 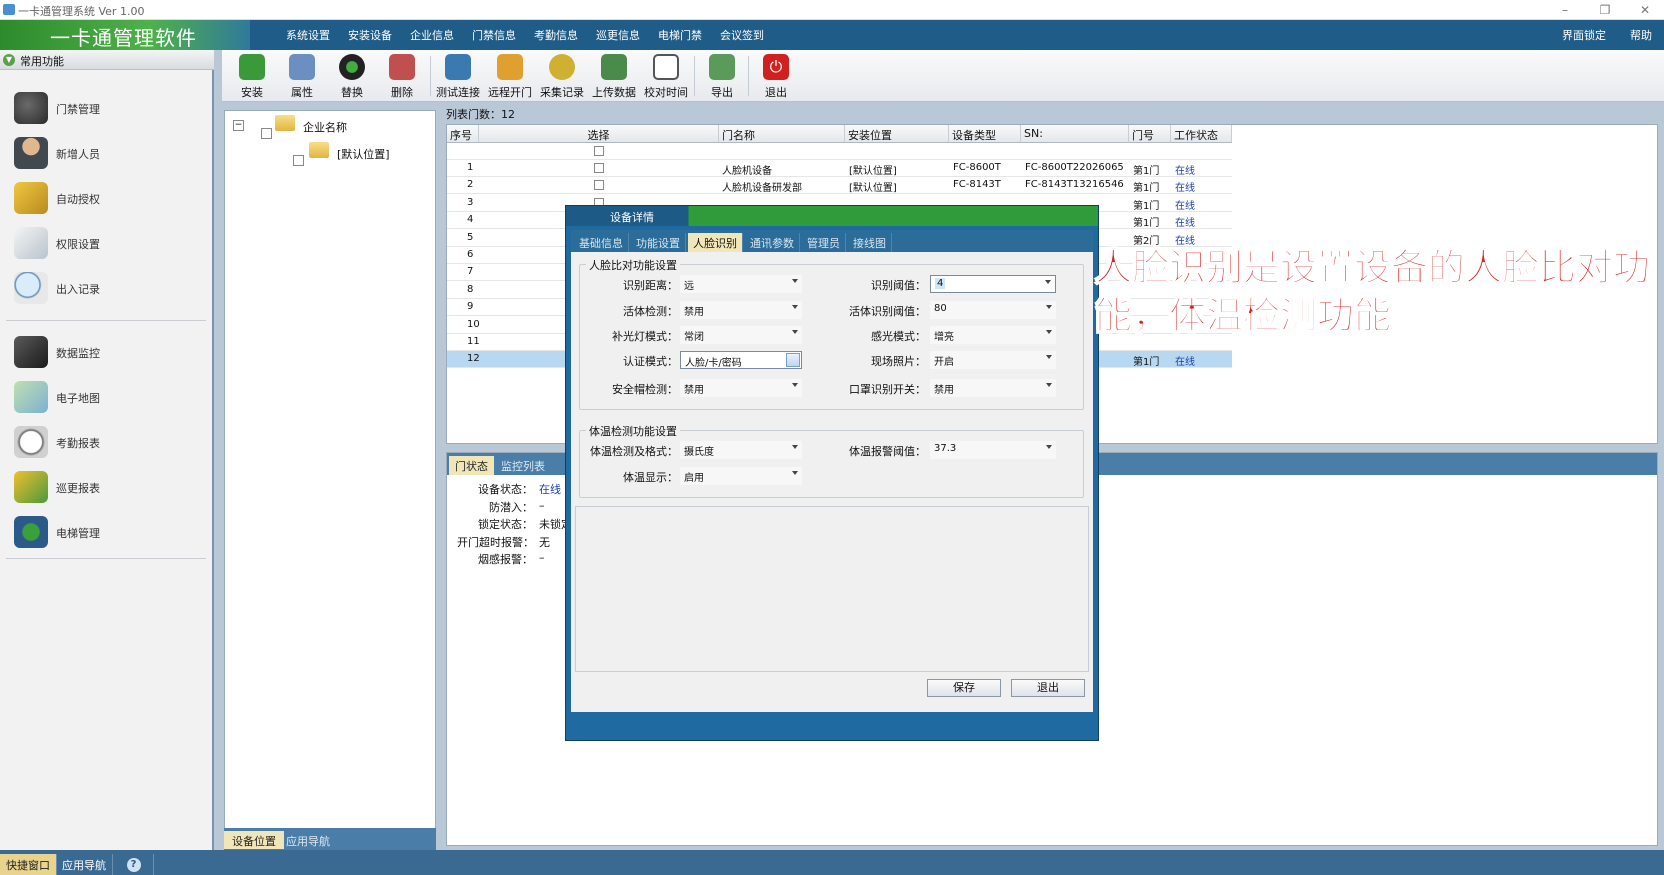 What do you see at coordinates (599, 151) in the screenshot?
I see `select-all-checkbox` at bounding box center [599, 151].